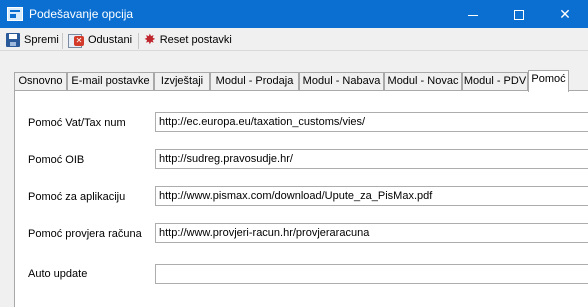  I want to click on tab-pomoc: Pomoć, so click(548, 81).